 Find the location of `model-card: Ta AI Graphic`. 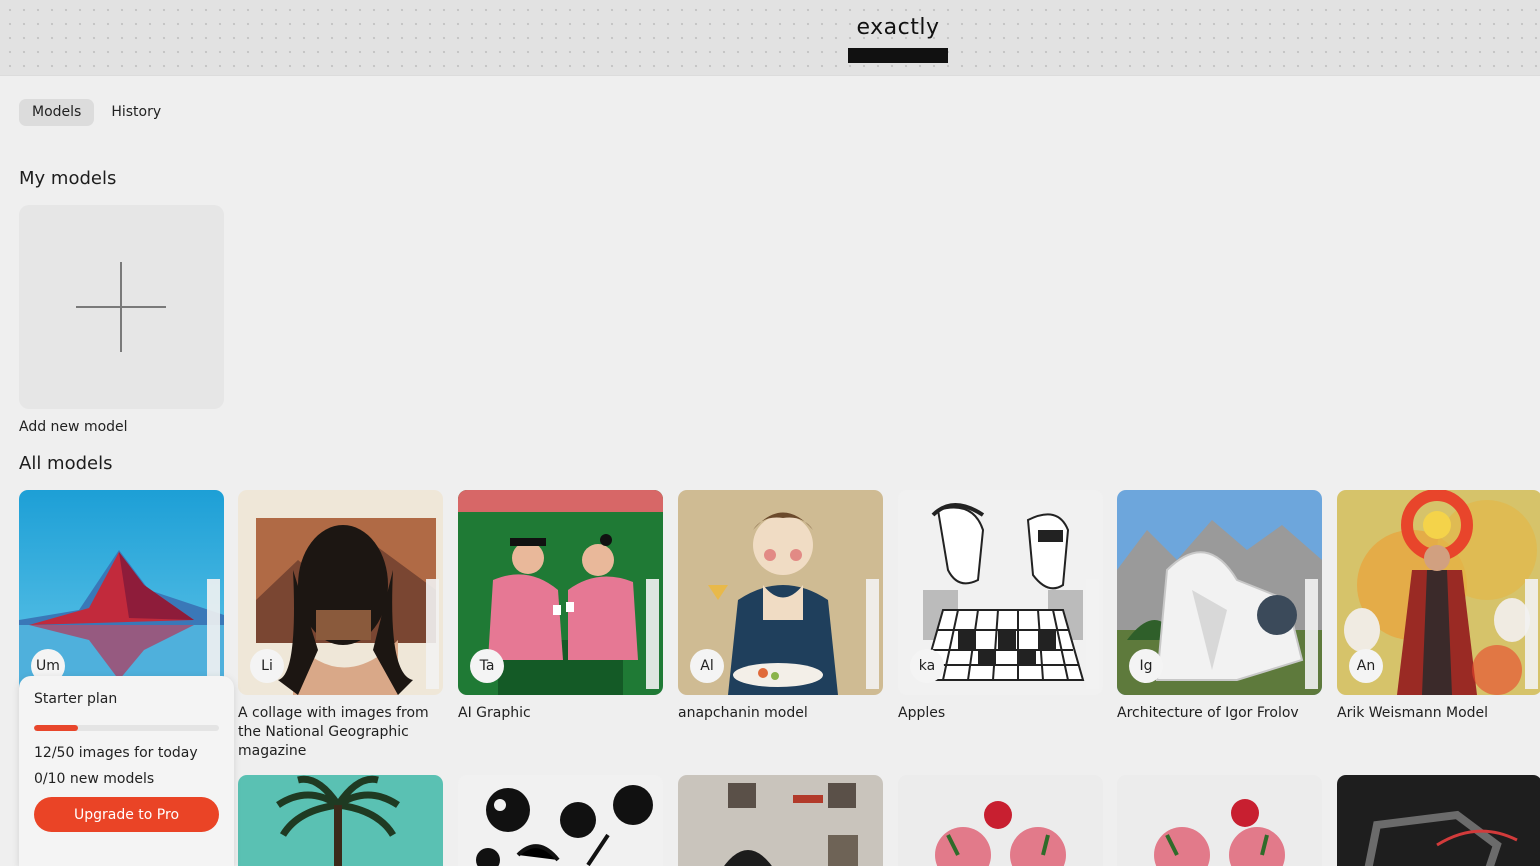

model-card: Ta AI Graphic is located at coordinates (560, 606).